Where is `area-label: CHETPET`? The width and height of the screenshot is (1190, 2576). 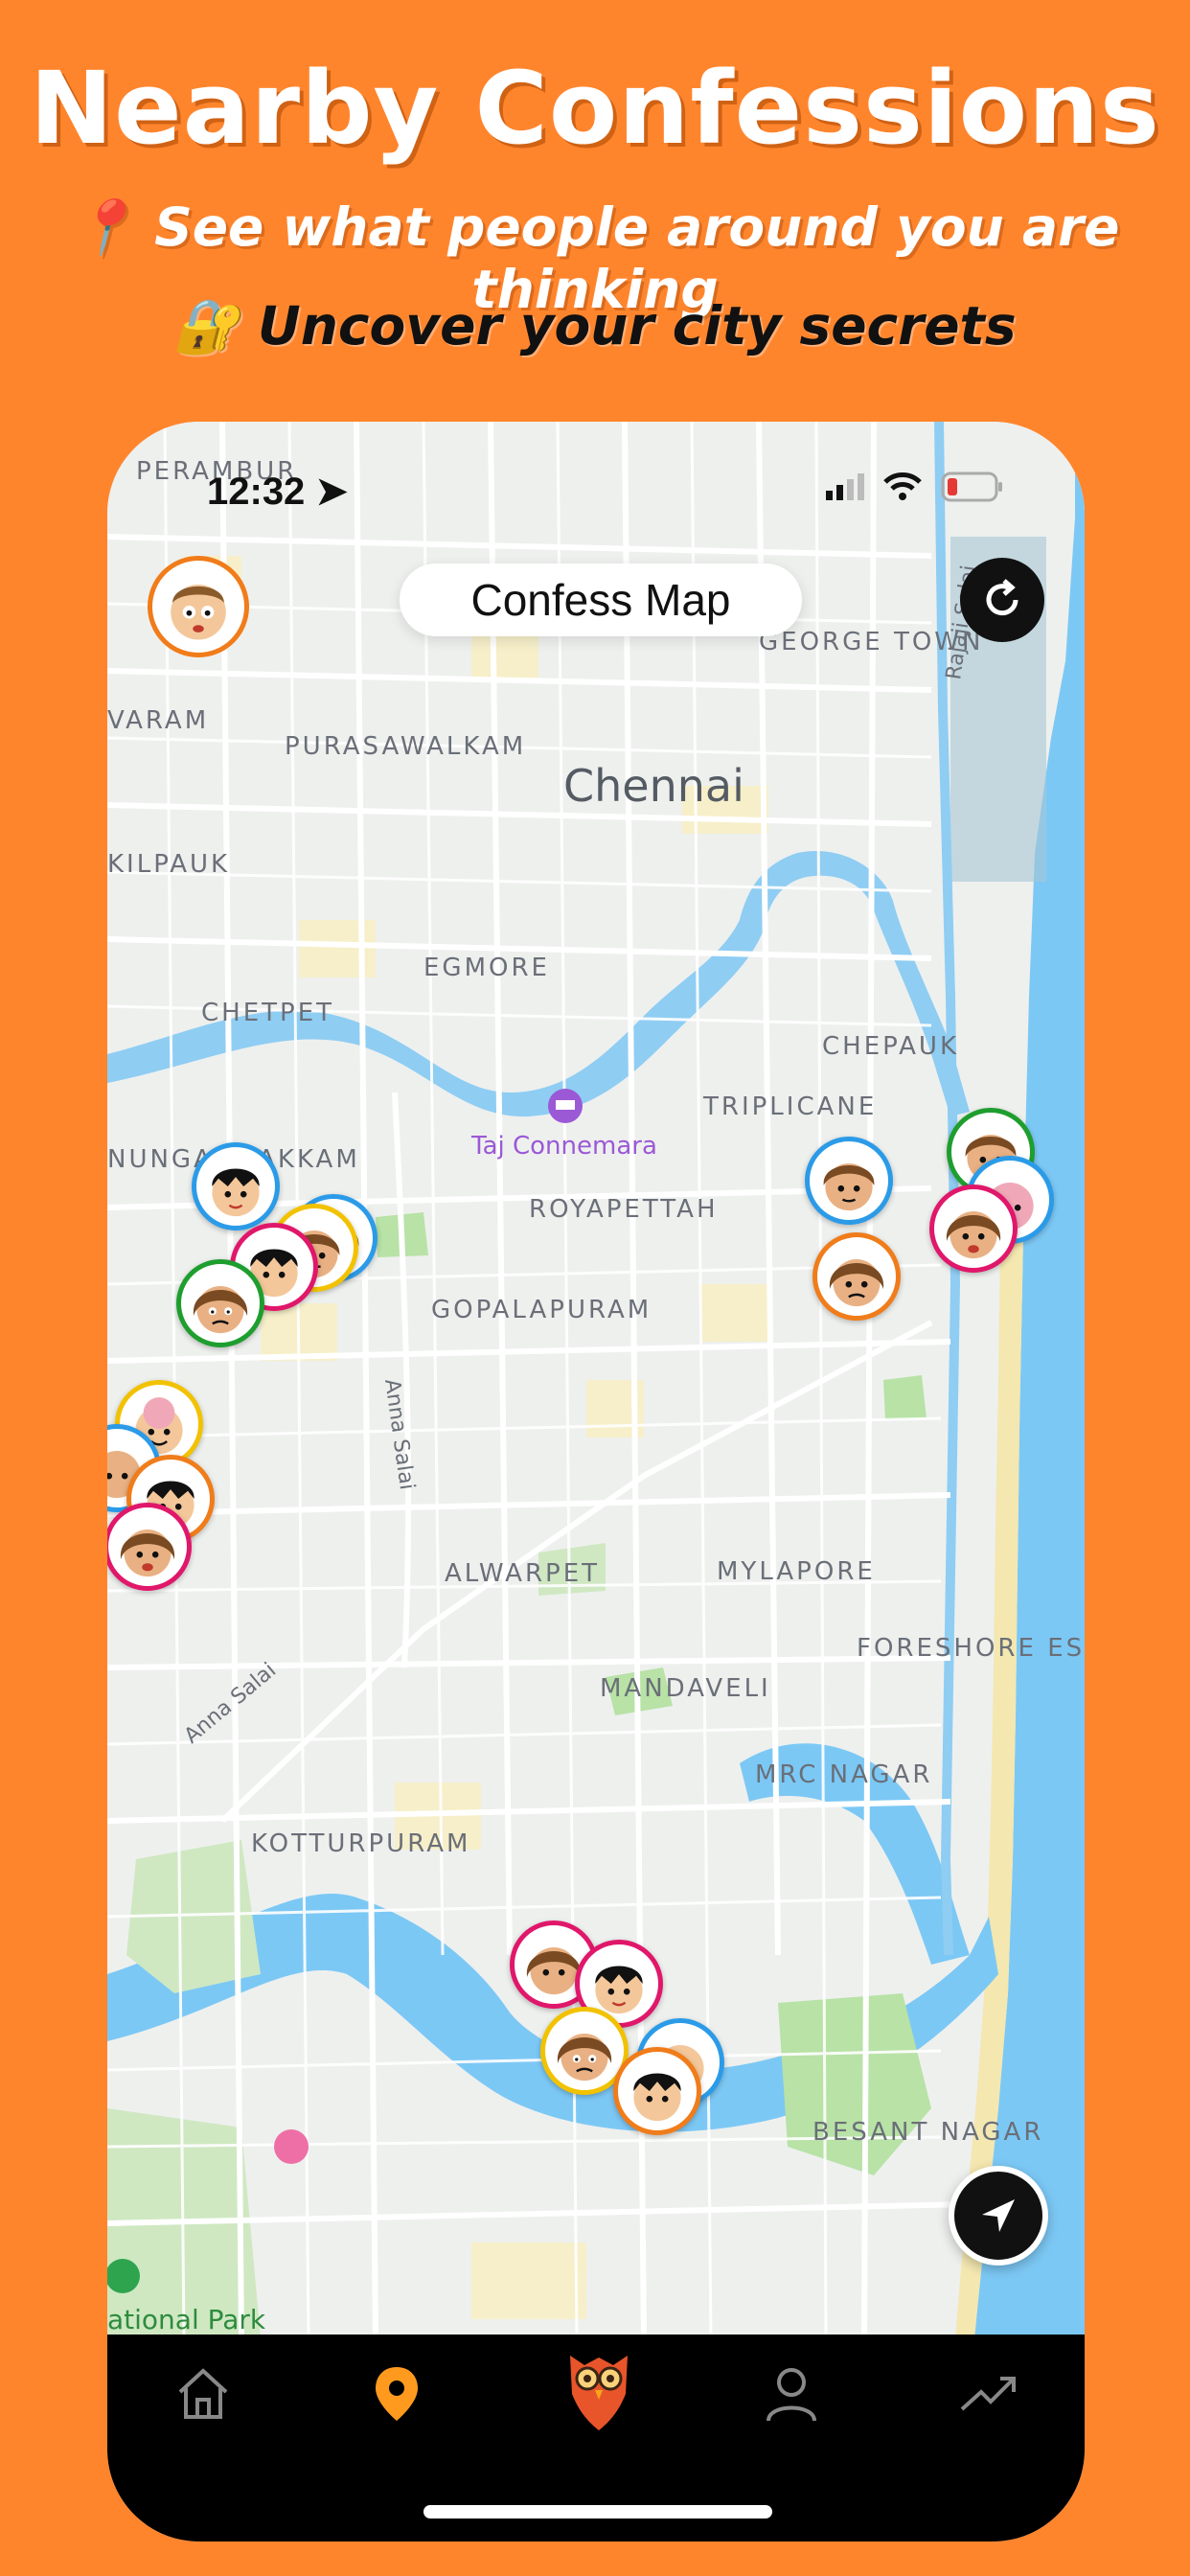
area-label: CHETPET is located at coordinates (267, 1013).